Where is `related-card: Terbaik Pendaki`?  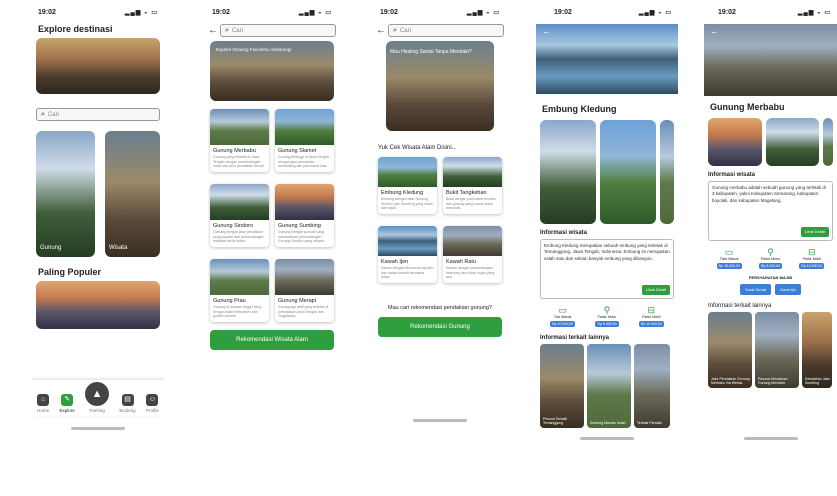
related-card: Terbaik Pendaki is located at coordinates (652, 386).